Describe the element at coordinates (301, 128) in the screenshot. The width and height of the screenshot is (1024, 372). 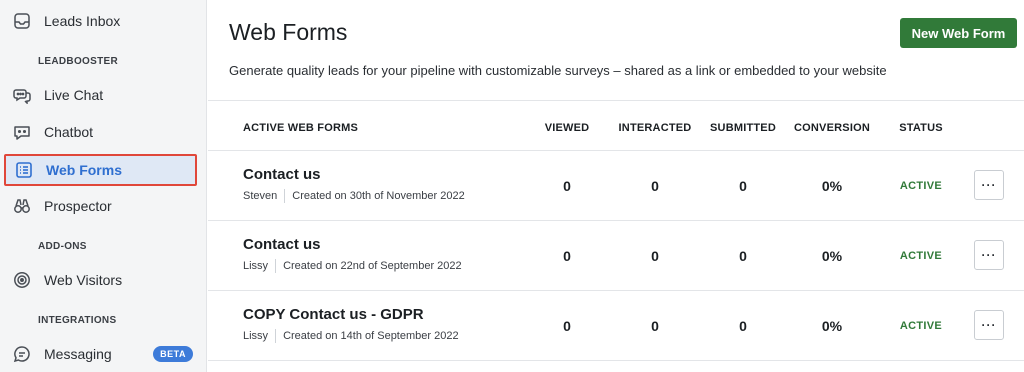
I see `column-header-name: ACTIVE WEB FORMS` at that location.